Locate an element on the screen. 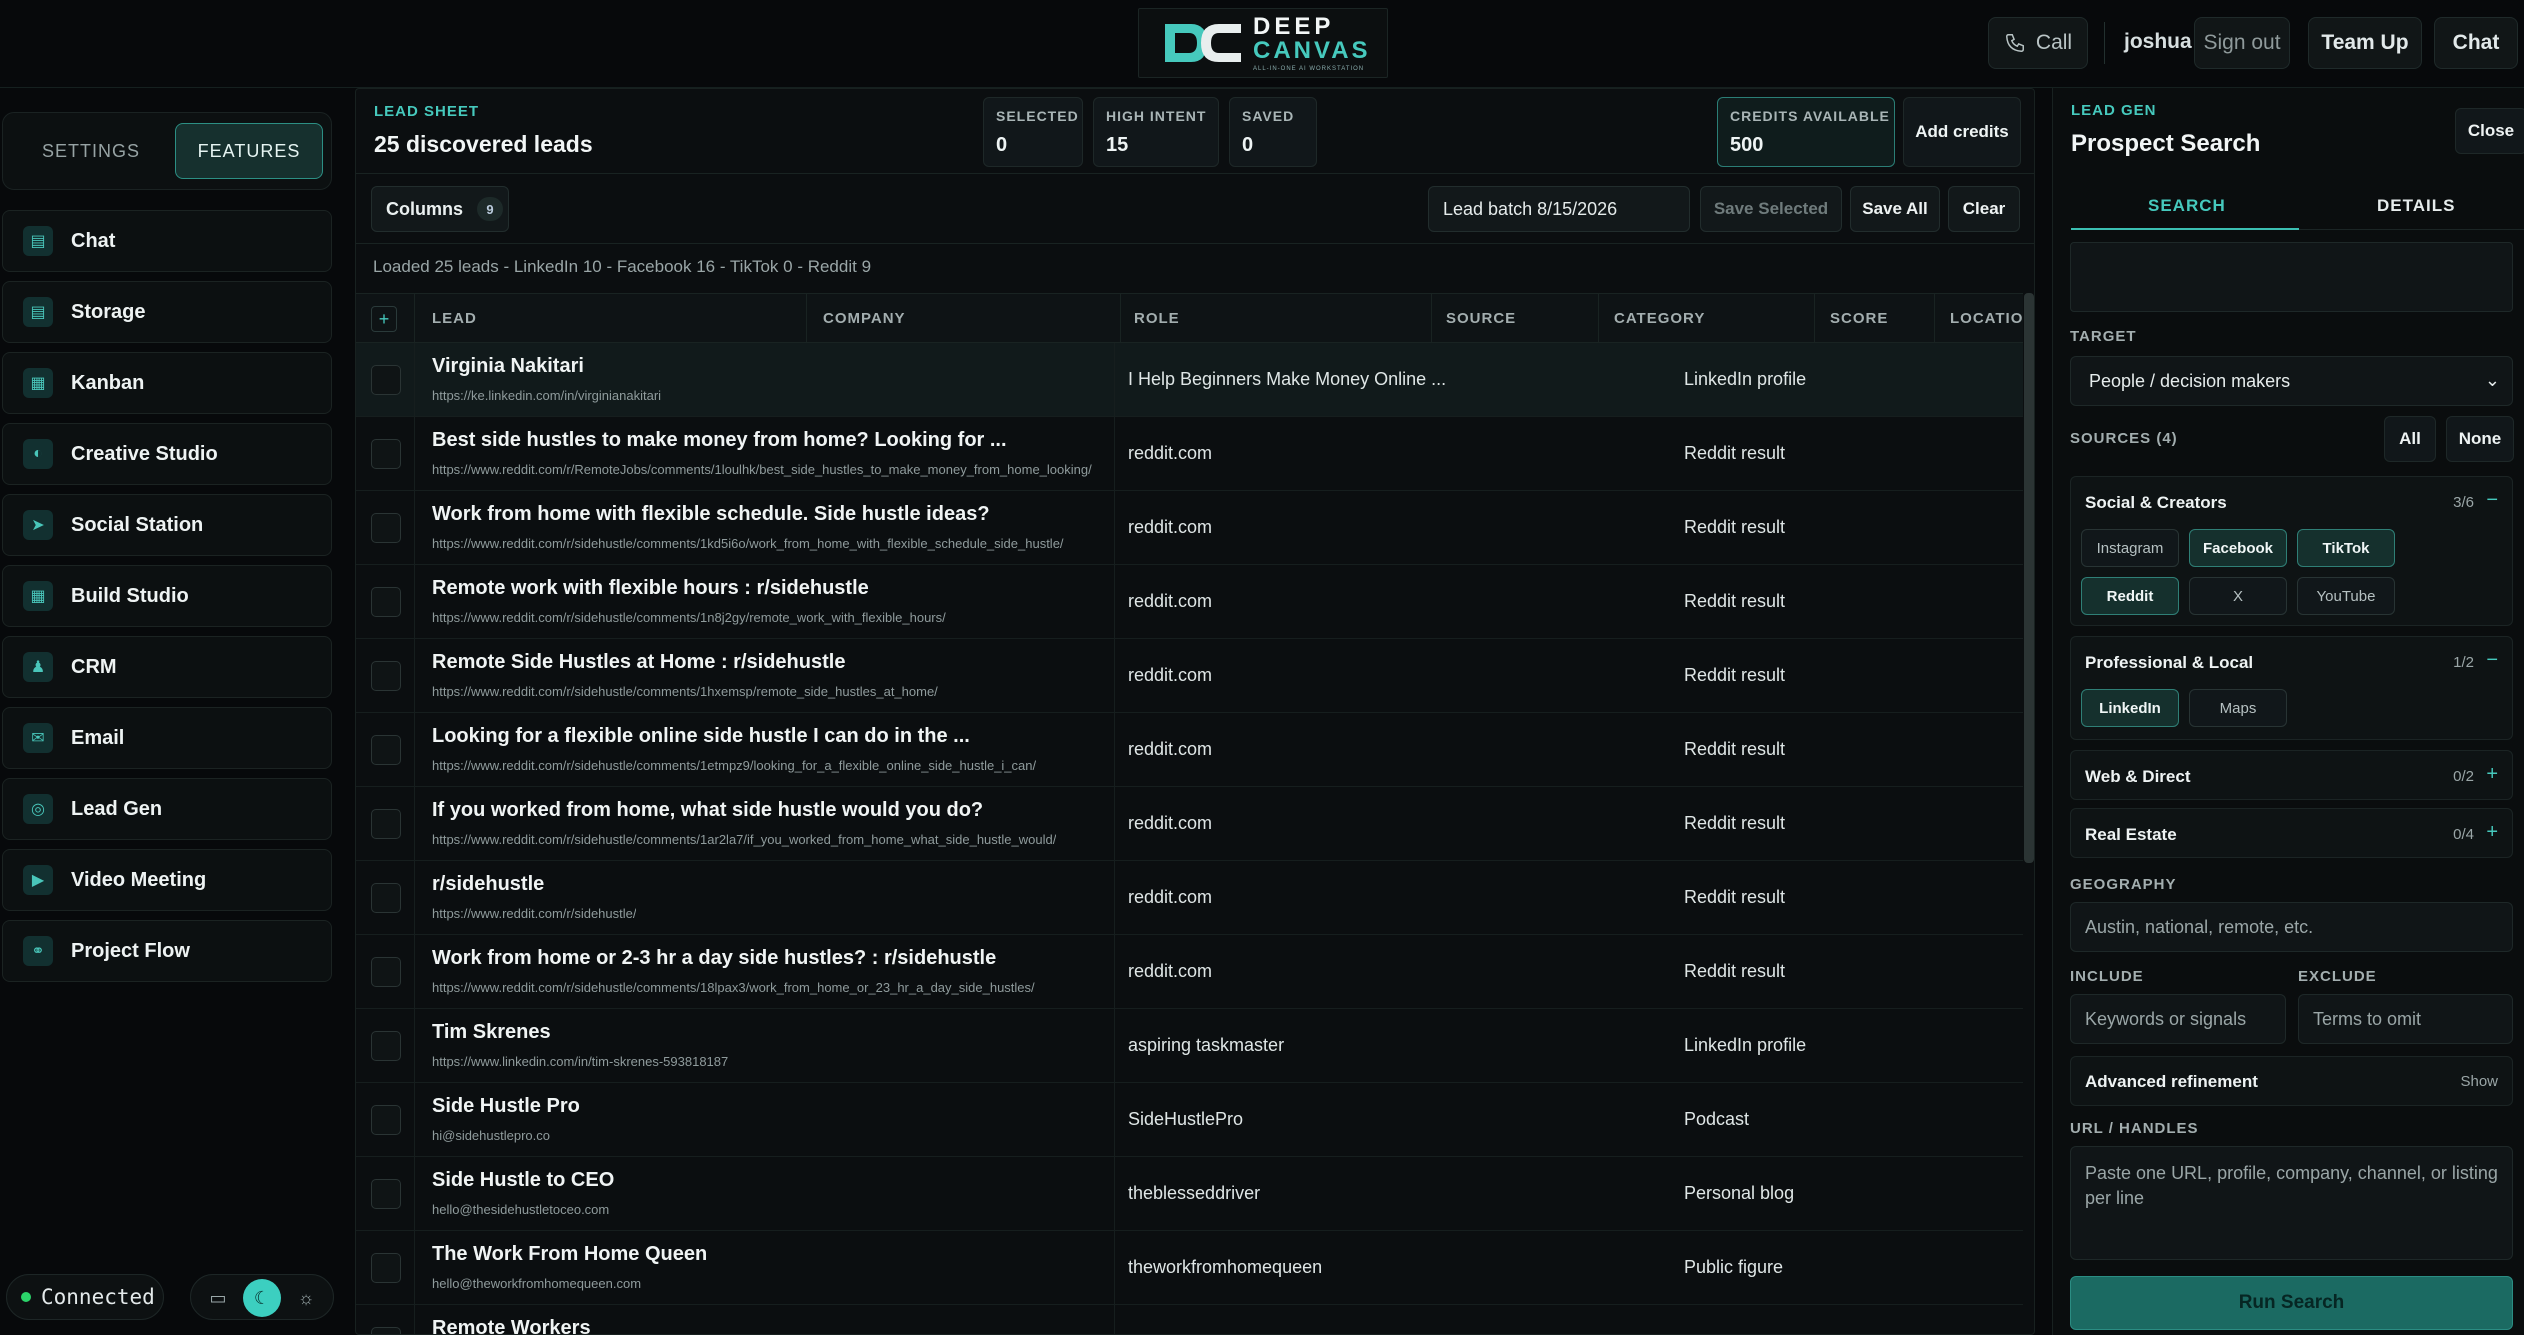 The image size is (2524, 1335). group-realestate: Real Estate 0/4 + is located at coordinates (2291, 833).